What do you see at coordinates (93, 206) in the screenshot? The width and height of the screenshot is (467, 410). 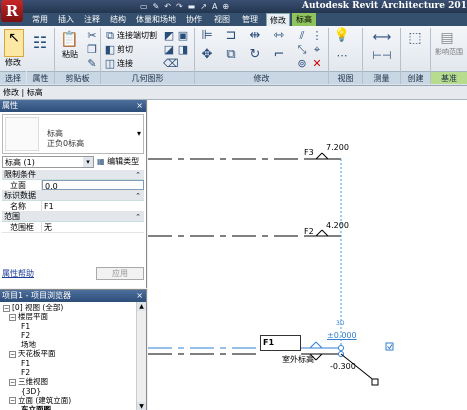 I see `name-field: F1` at bounding box center [93, 206].